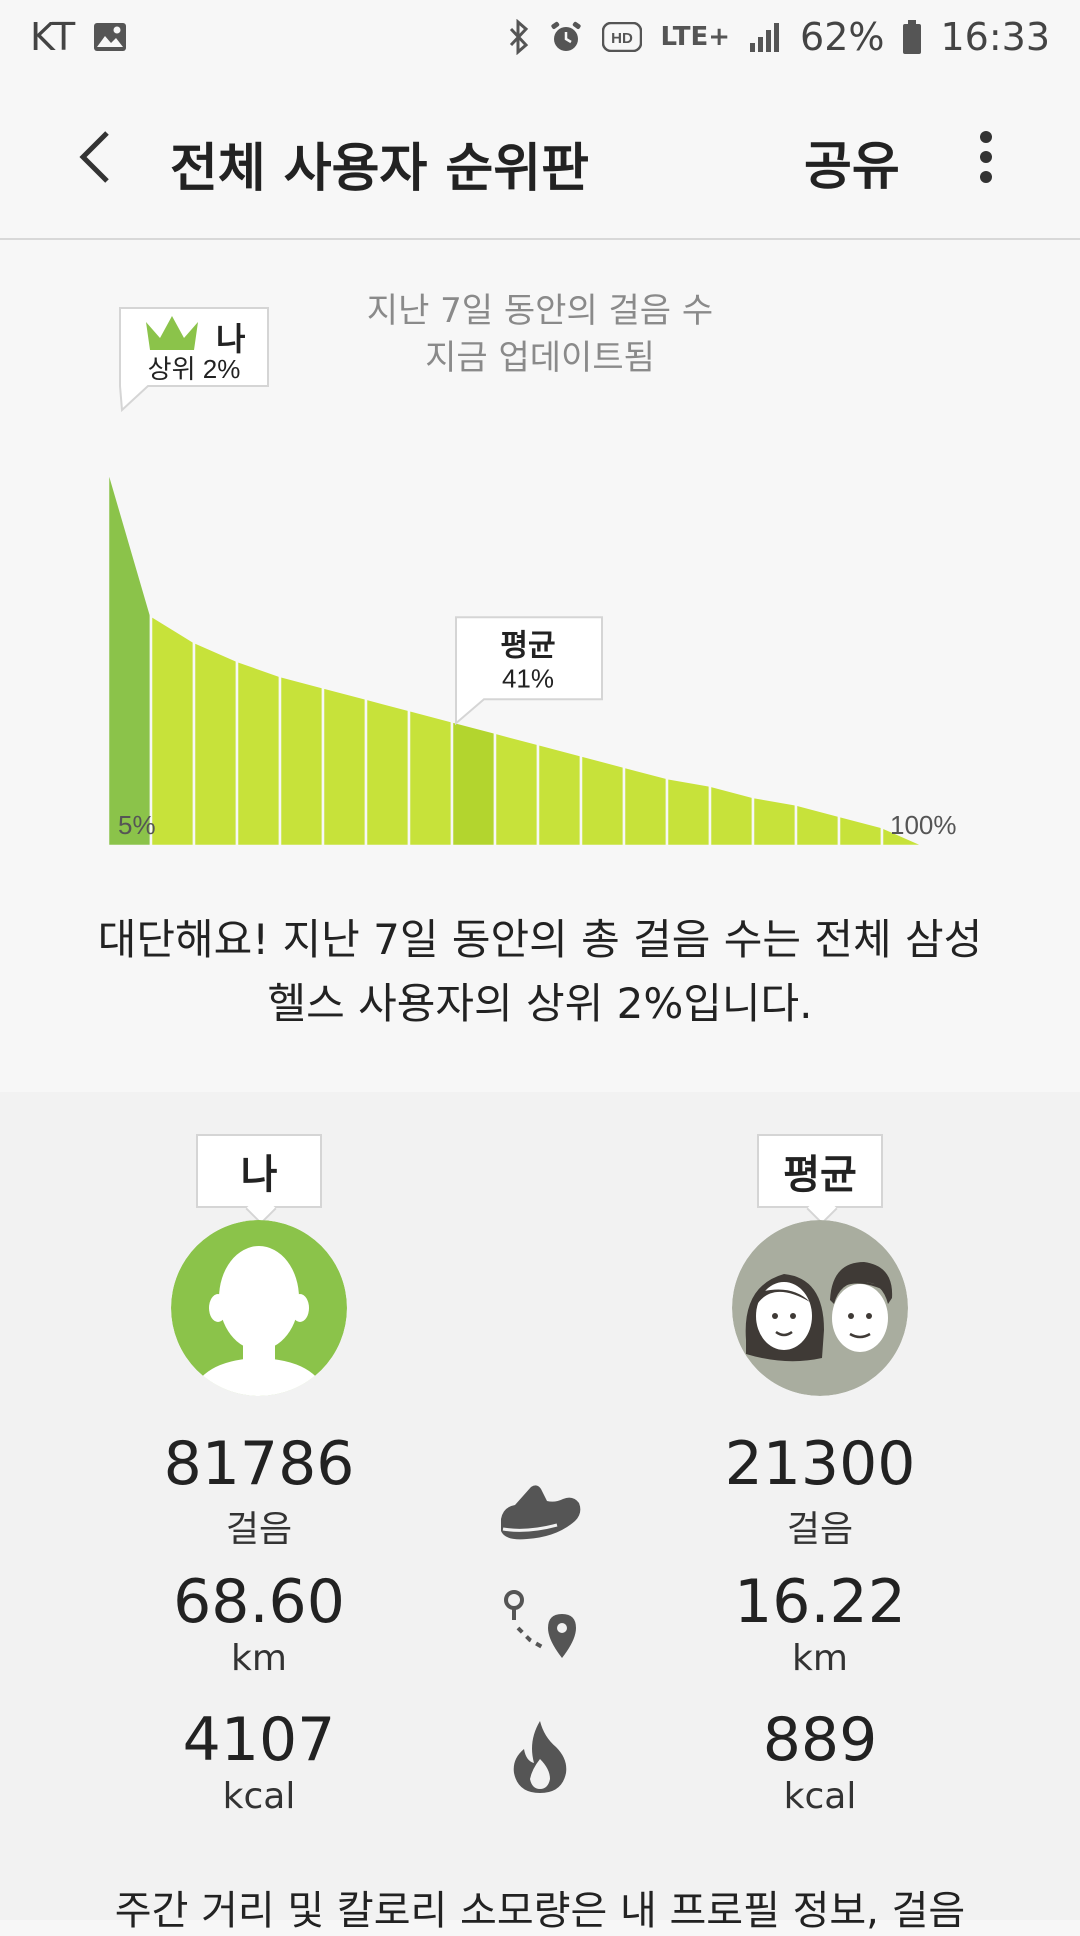 The width and height of the screenshot is (1080, 1936). I want to click on my-steps-value: 81786, so click(259, 1464).